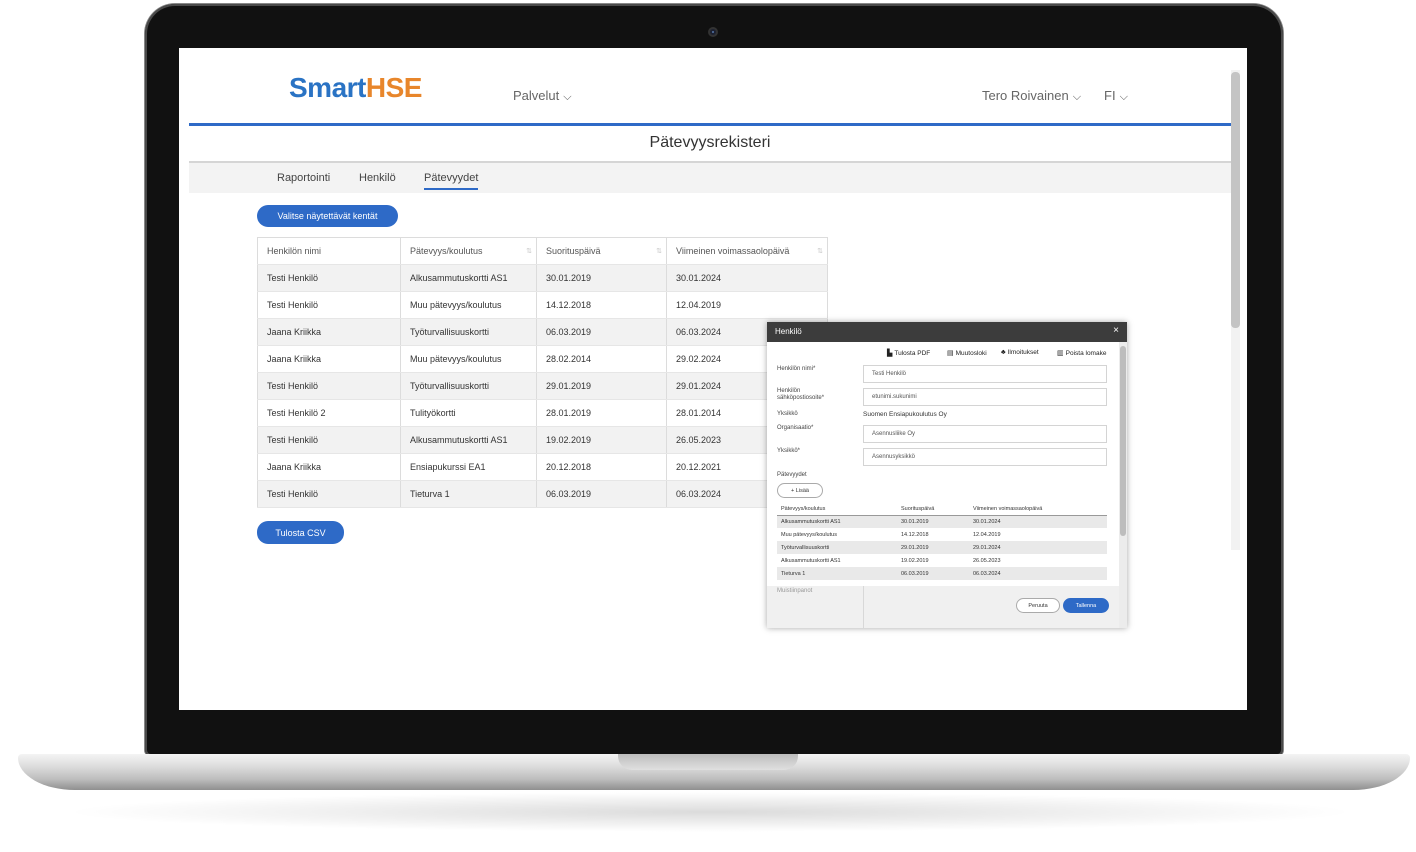  What do you see at coordinates (1086, 605) in the screenshot?
I see `save-button: Tallenna` at bounding box center [1086, 605].